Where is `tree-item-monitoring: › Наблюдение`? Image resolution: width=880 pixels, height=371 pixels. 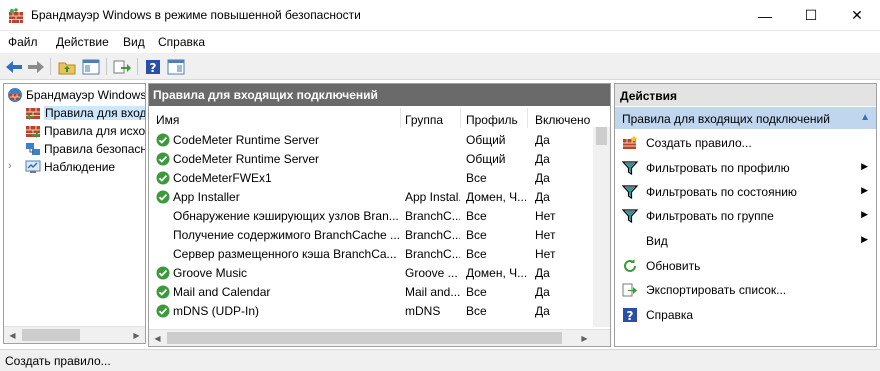
tree-item-monitoring: › Наблюдение is located at coordinates (74, 167).